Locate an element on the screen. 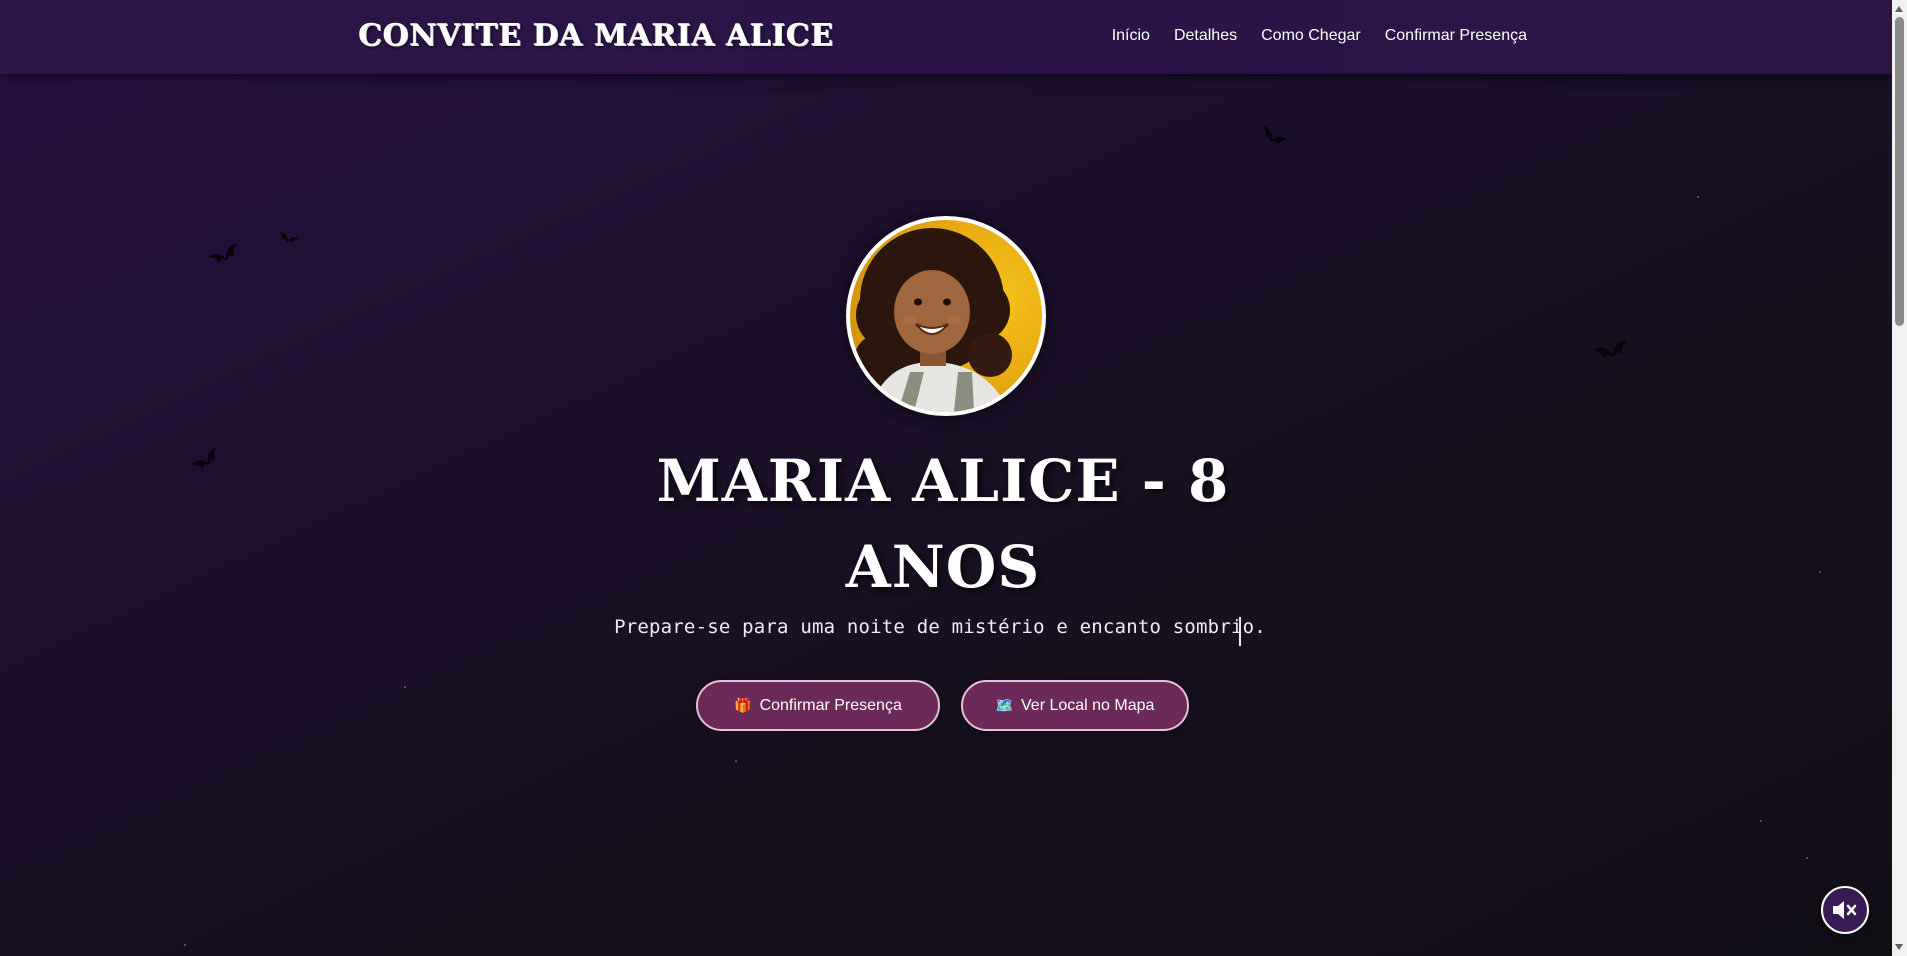 This screenshot has height=956, width=1907. map-icon: 🗺️ is located at coordinates (1004, 705).